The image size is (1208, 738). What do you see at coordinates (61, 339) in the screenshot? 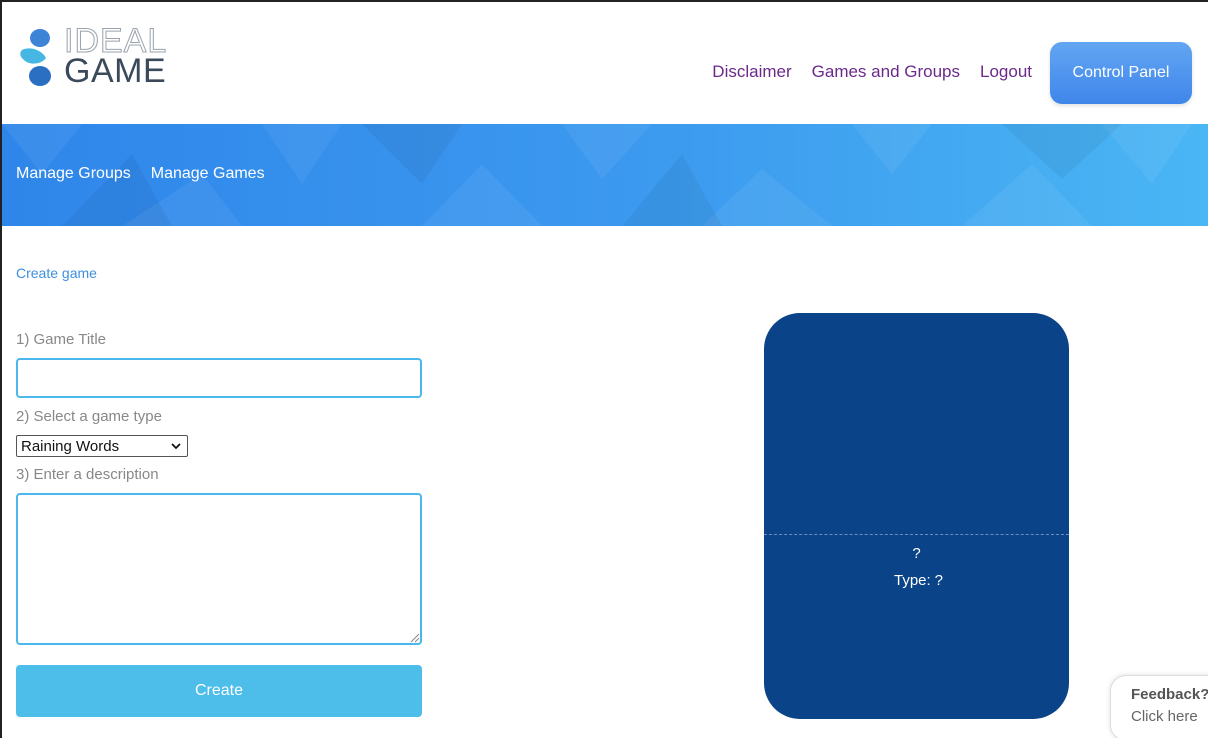
I see `game-title-label: 1) Game Title` at bounding box center [61, 339].